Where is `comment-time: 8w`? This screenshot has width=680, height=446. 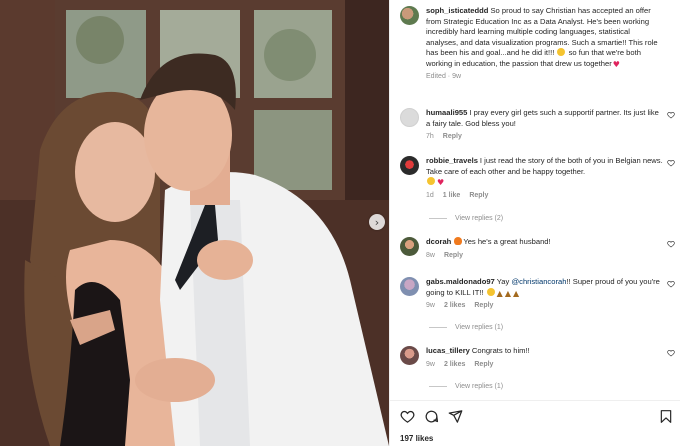 comment-time: 8w is located at coordinates (430, 255).